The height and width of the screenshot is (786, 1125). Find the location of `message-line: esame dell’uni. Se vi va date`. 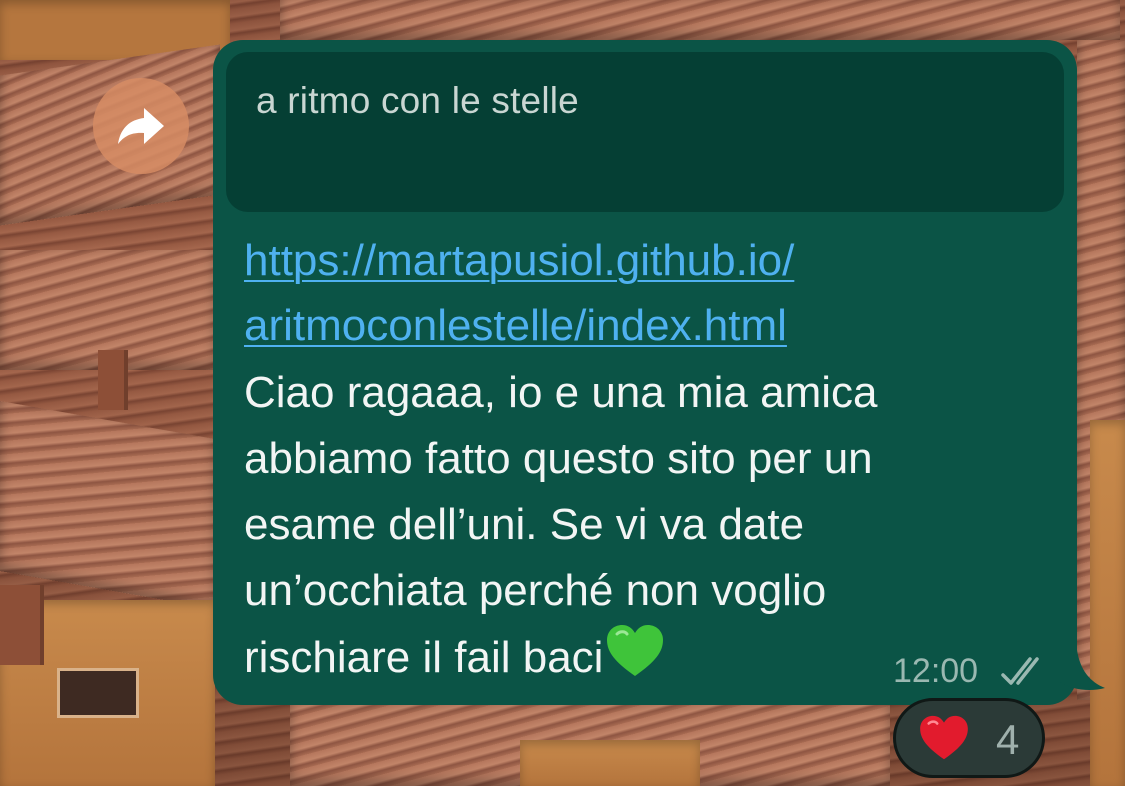

message-line: esame dell’uni. Se vi va date is located at coordinates (524, 524).